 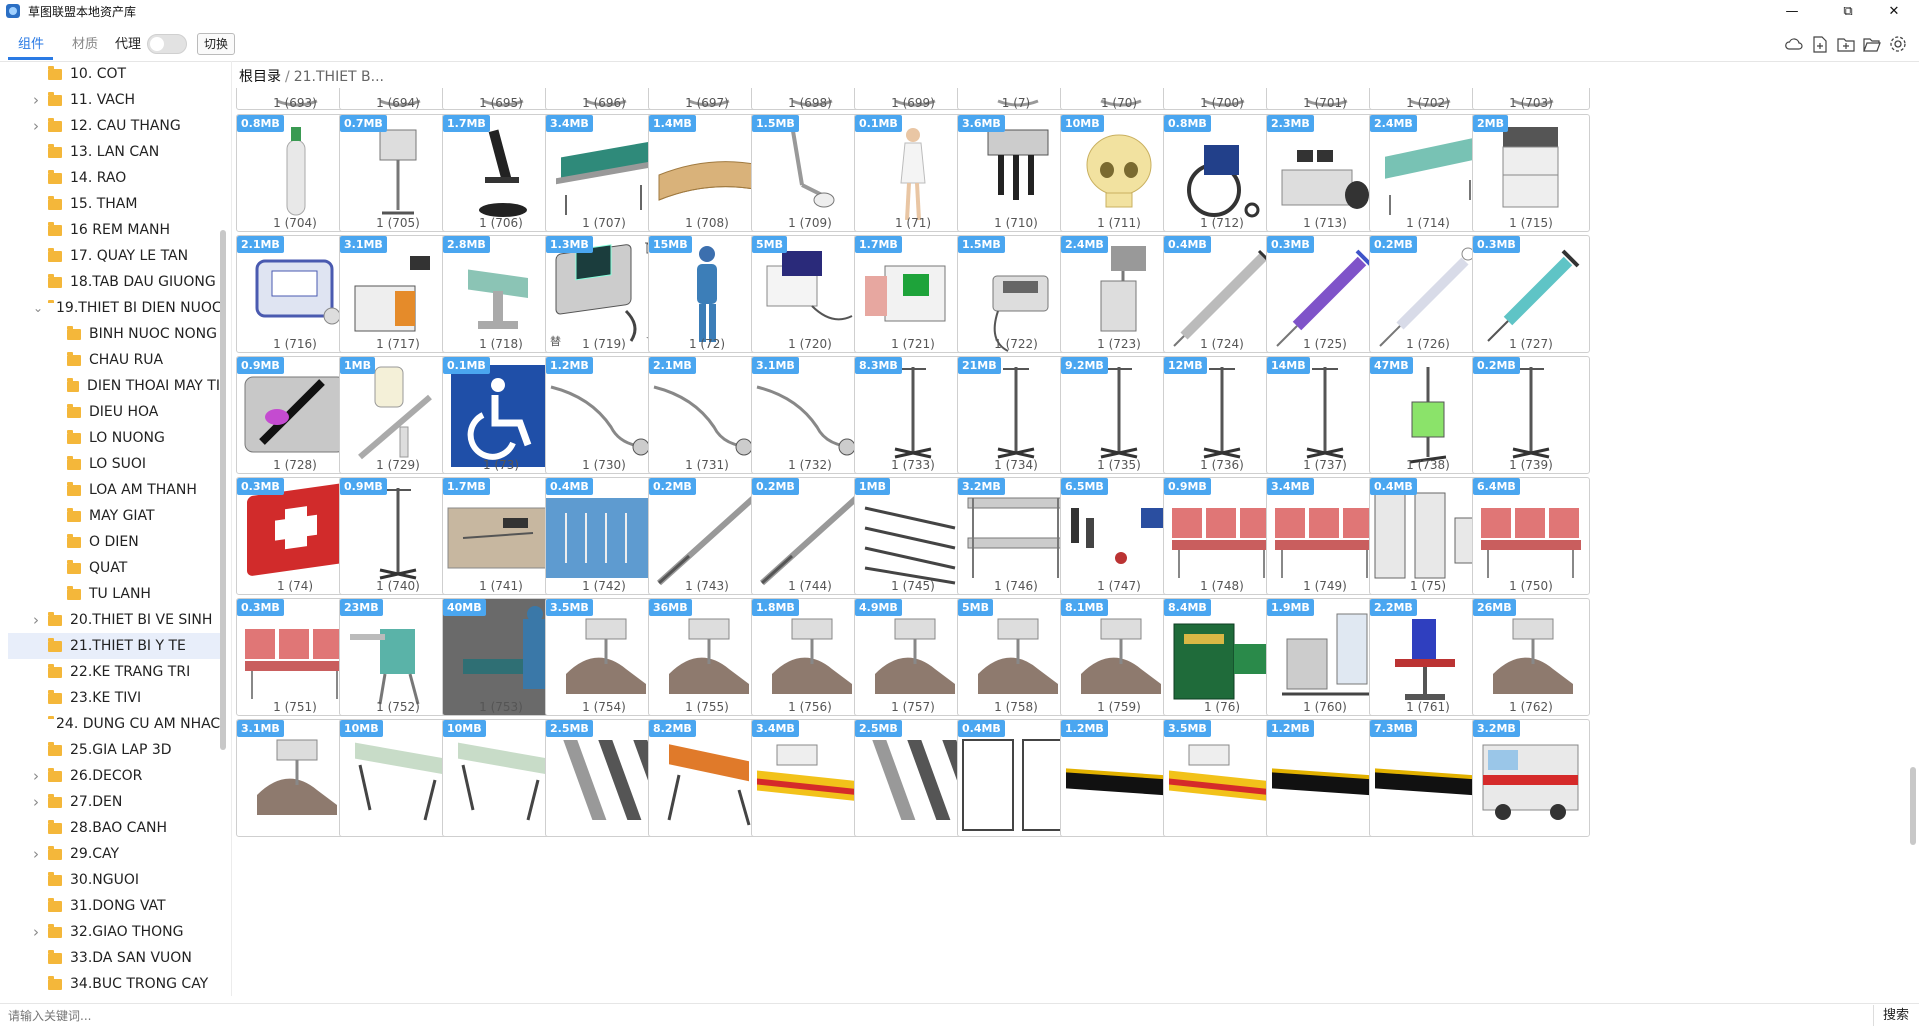 I want to click on tab-materials: 材质, so click(x=85, y=45).